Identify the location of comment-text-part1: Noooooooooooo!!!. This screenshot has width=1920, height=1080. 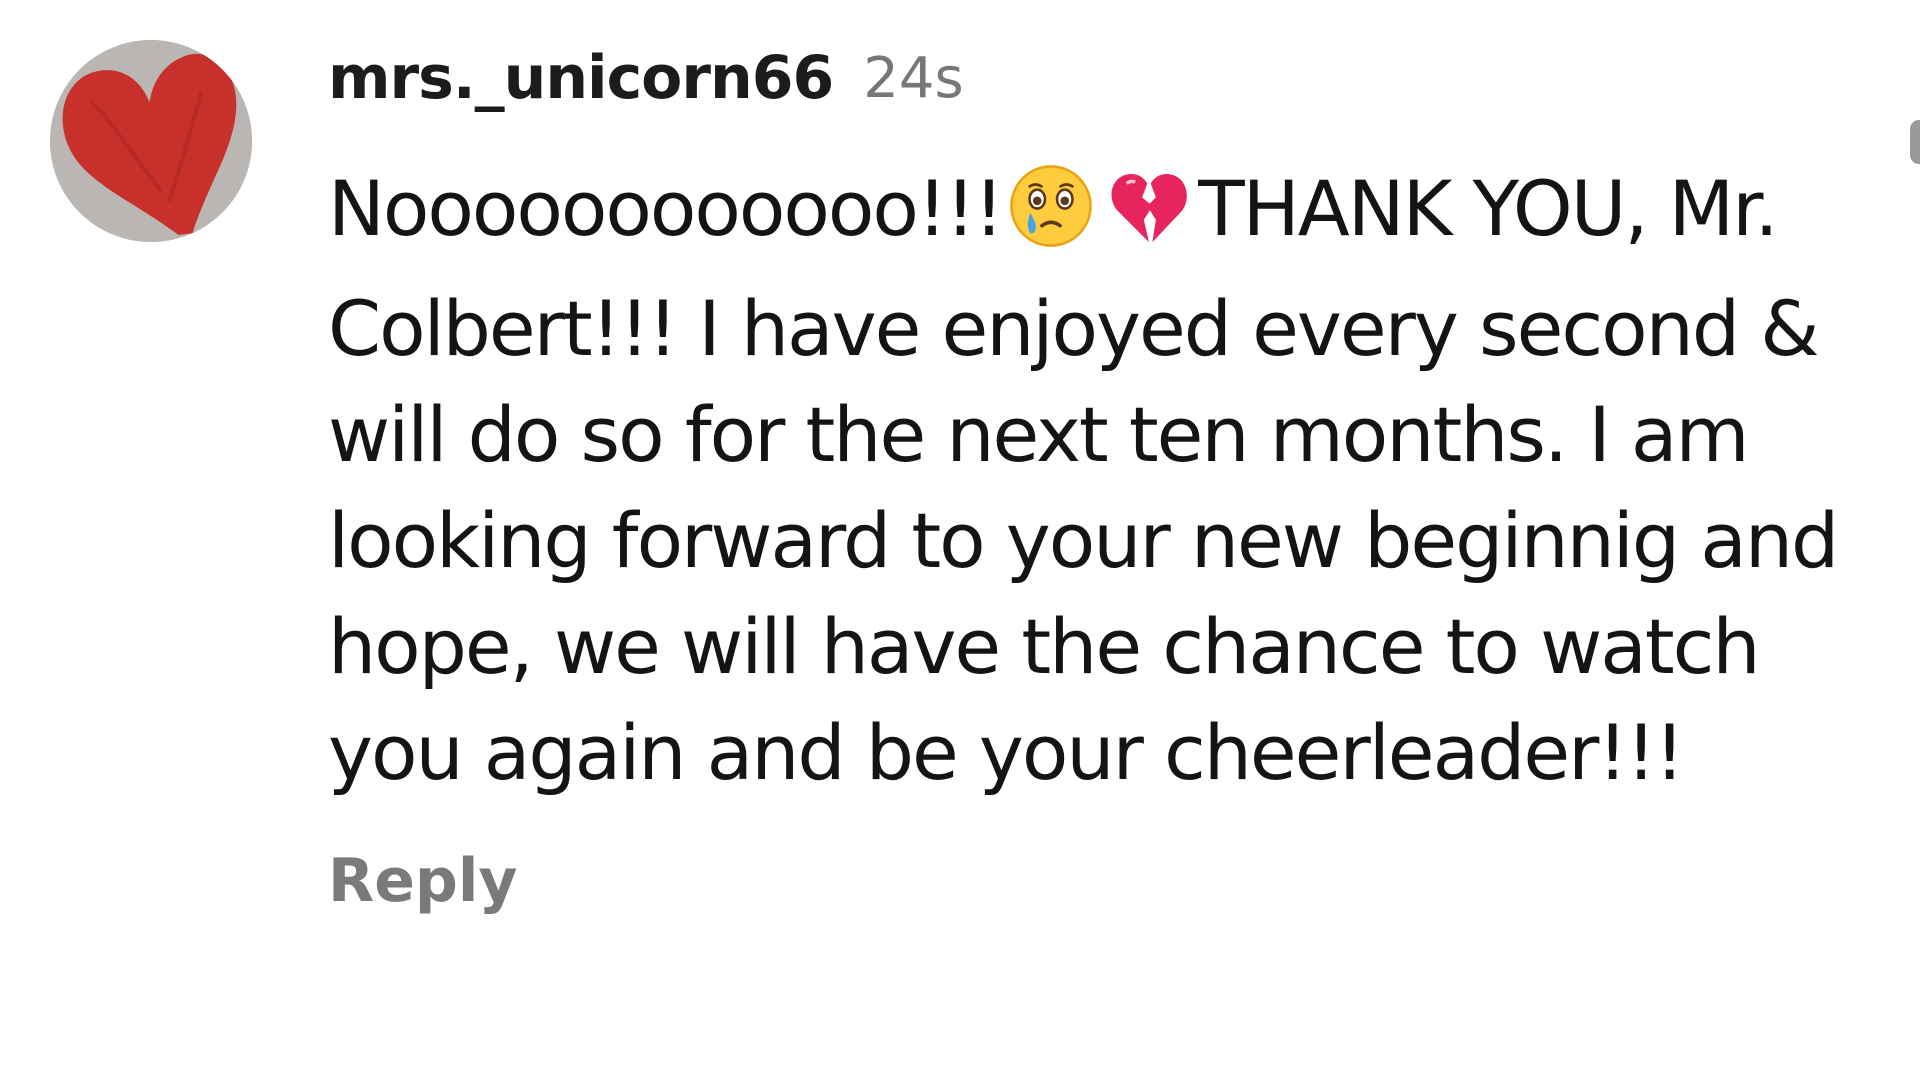
(666, 208).